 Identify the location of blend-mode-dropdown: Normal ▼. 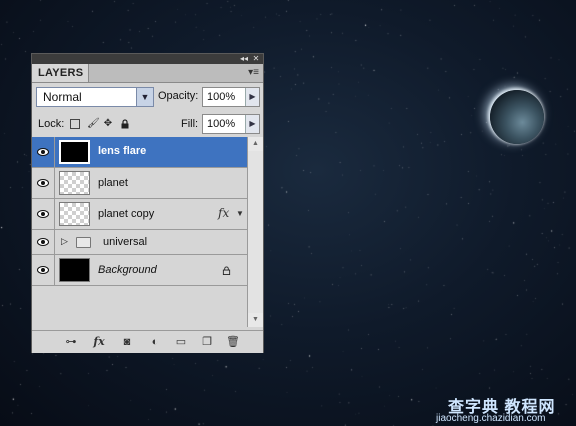
(95, 97).